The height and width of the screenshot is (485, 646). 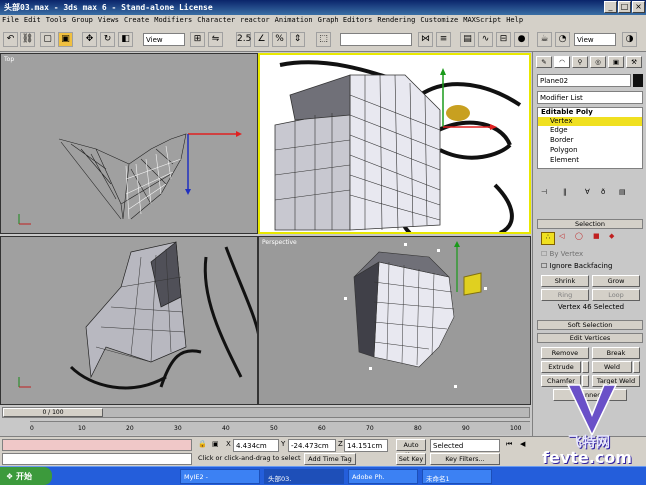 I want to click on stack-vertex: Vertex, so click(x=590, y=121).